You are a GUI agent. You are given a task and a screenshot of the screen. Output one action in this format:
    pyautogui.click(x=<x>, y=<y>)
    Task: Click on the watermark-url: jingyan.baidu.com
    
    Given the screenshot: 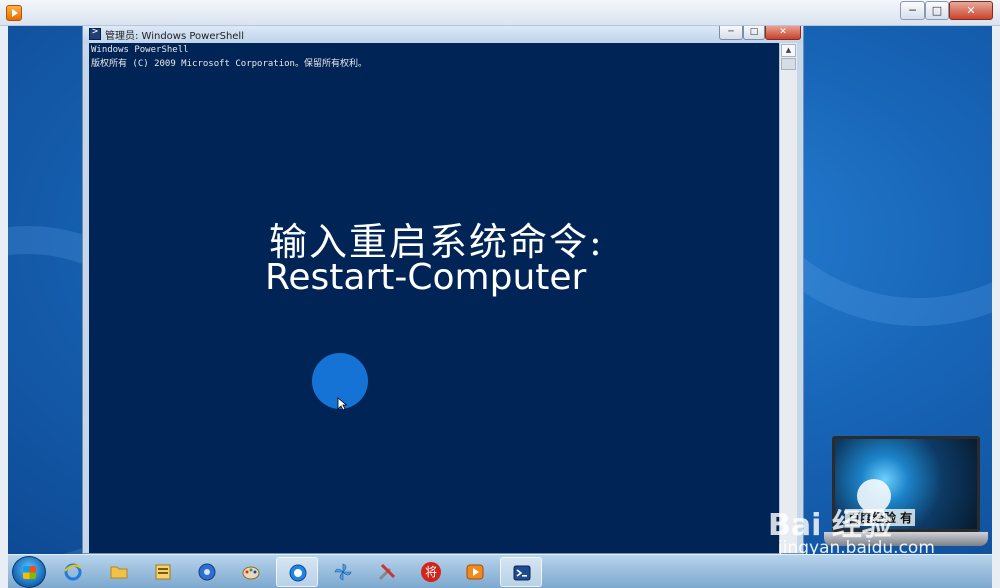 What is the action you would take?
    pyautogui.click(x=856, y=546)
    